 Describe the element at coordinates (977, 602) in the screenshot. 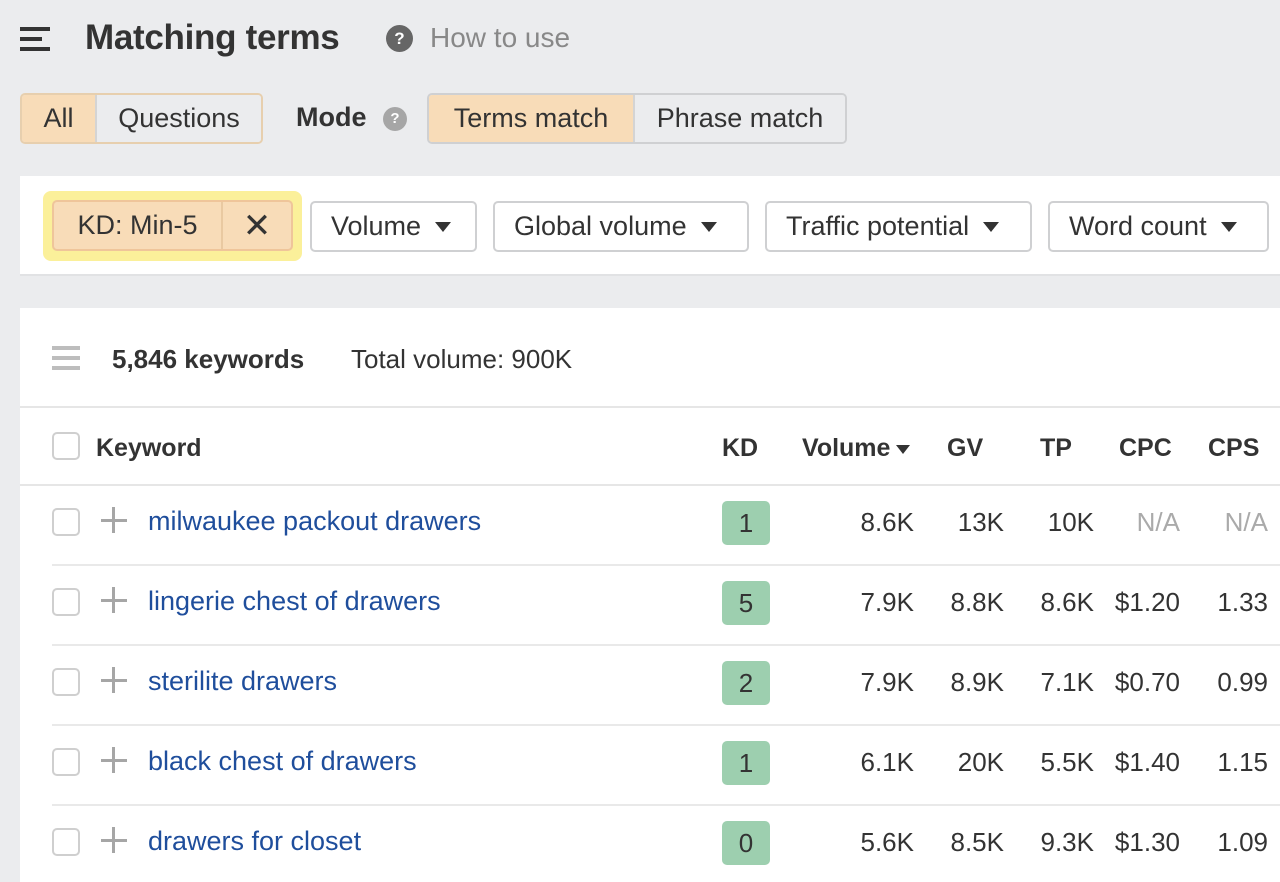

I see `gv-cell: 8.8K` at that location.